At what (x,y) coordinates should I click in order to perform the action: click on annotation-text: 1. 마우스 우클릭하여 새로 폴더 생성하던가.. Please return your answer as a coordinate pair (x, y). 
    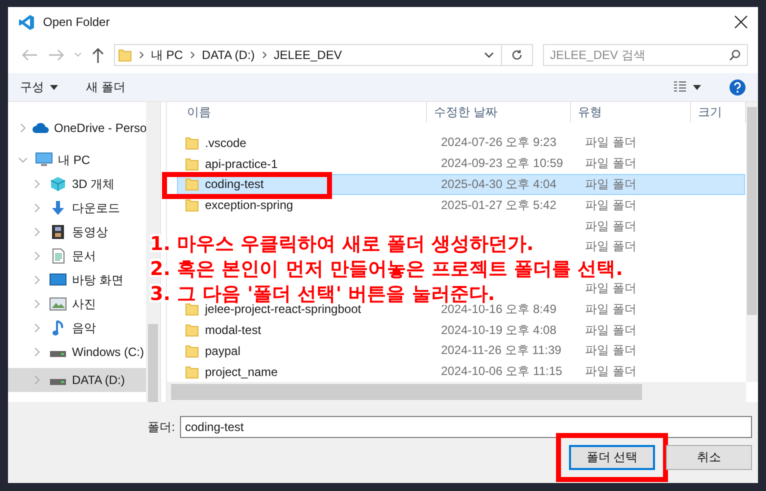
    Looking at the image, I should click on (342, 244).